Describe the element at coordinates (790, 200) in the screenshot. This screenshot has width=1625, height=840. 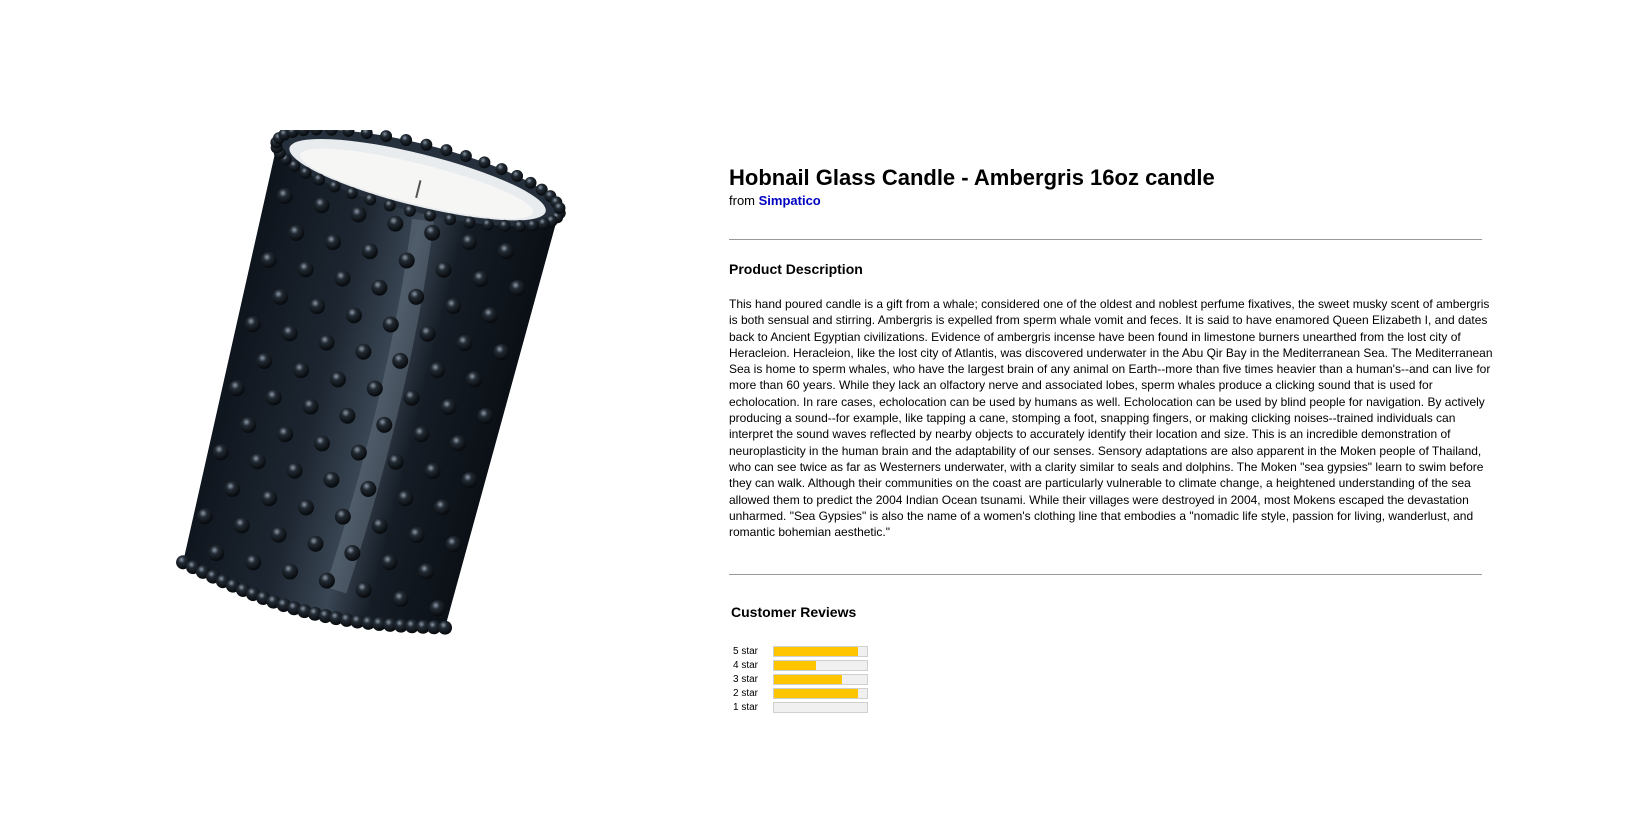
I see `brand-link: Simpatico` at that location.